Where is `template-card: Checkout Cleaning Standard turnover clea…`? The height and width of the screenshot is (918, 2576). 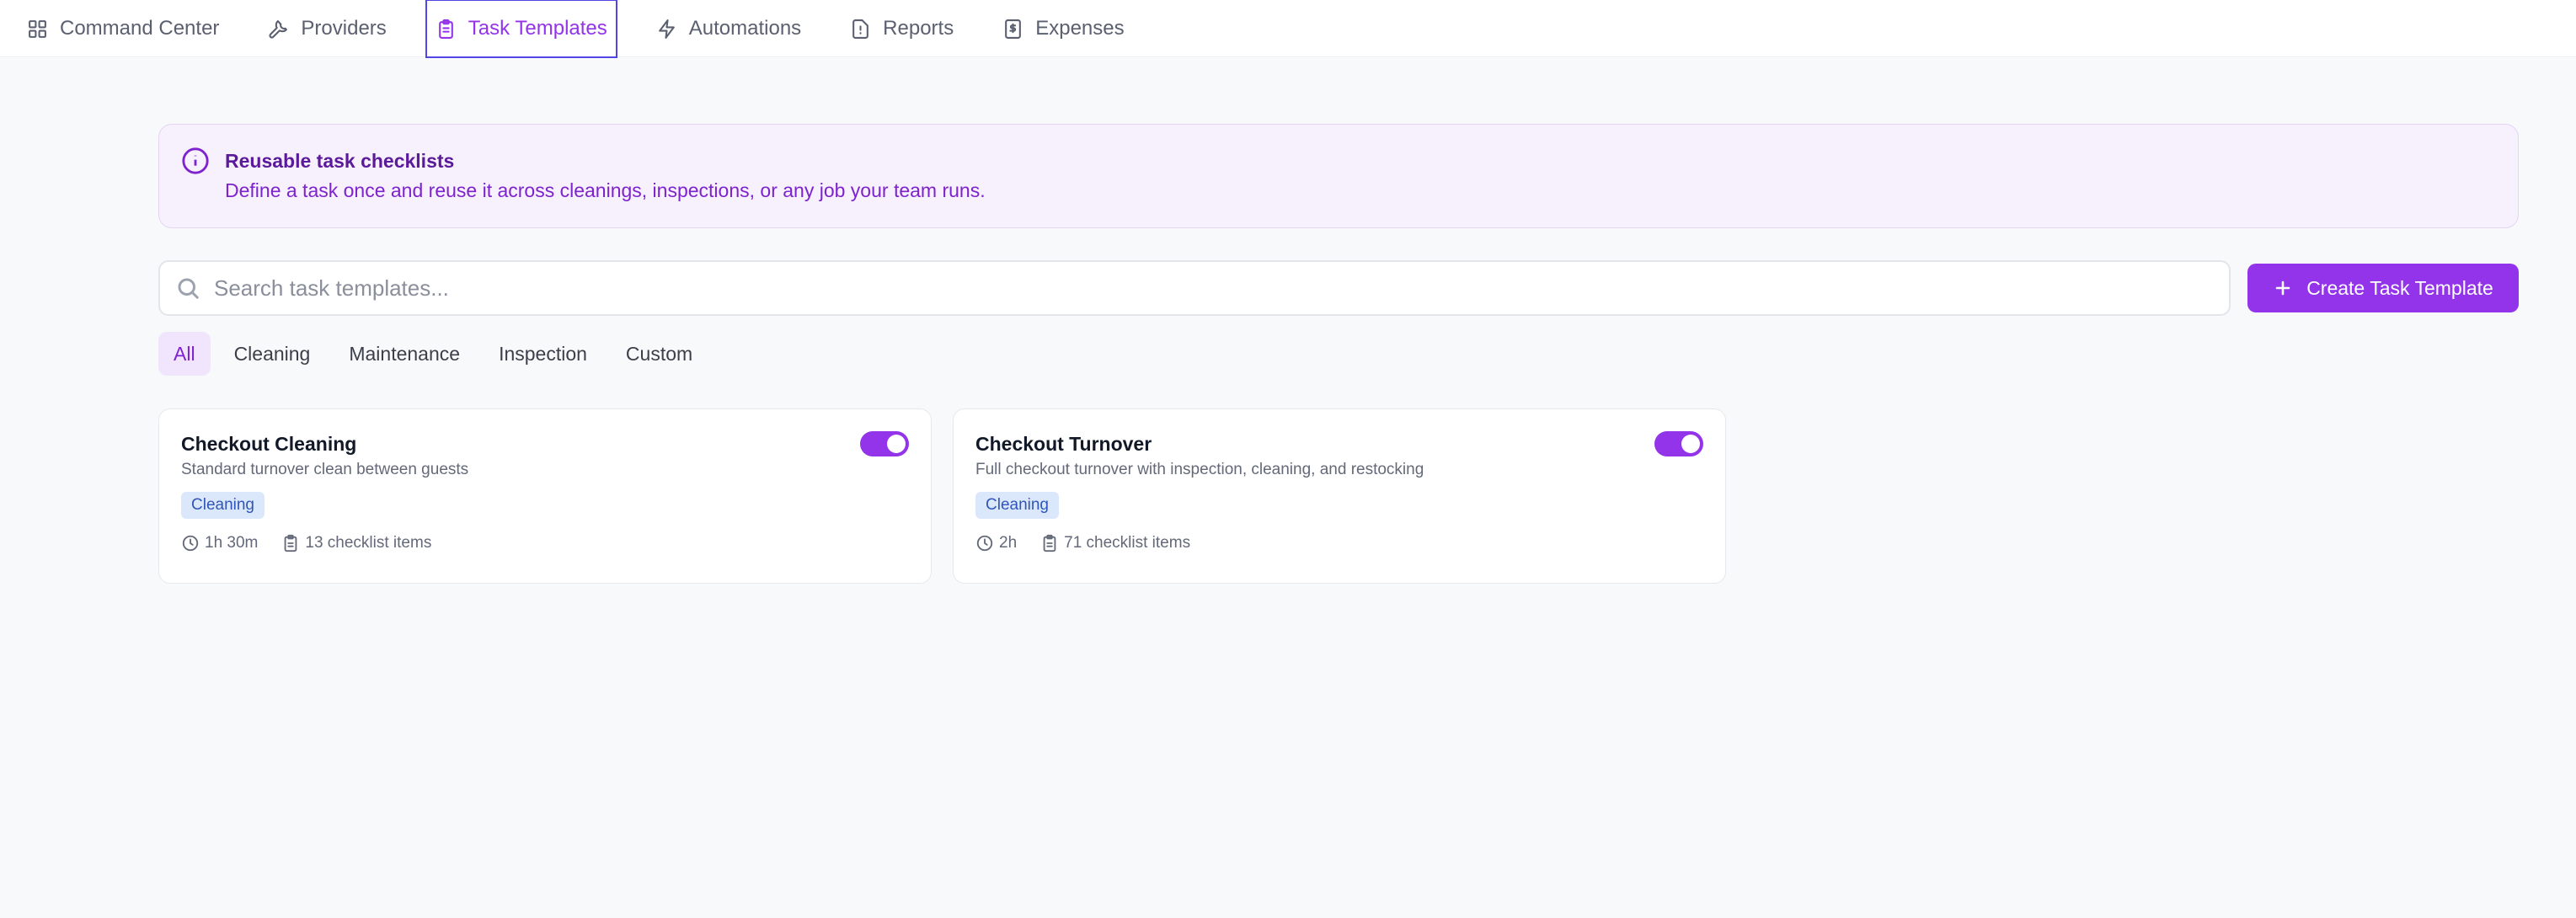 template-card: Checkout Cleaning Standard turnover clea… is located at coordinates (545, 496).